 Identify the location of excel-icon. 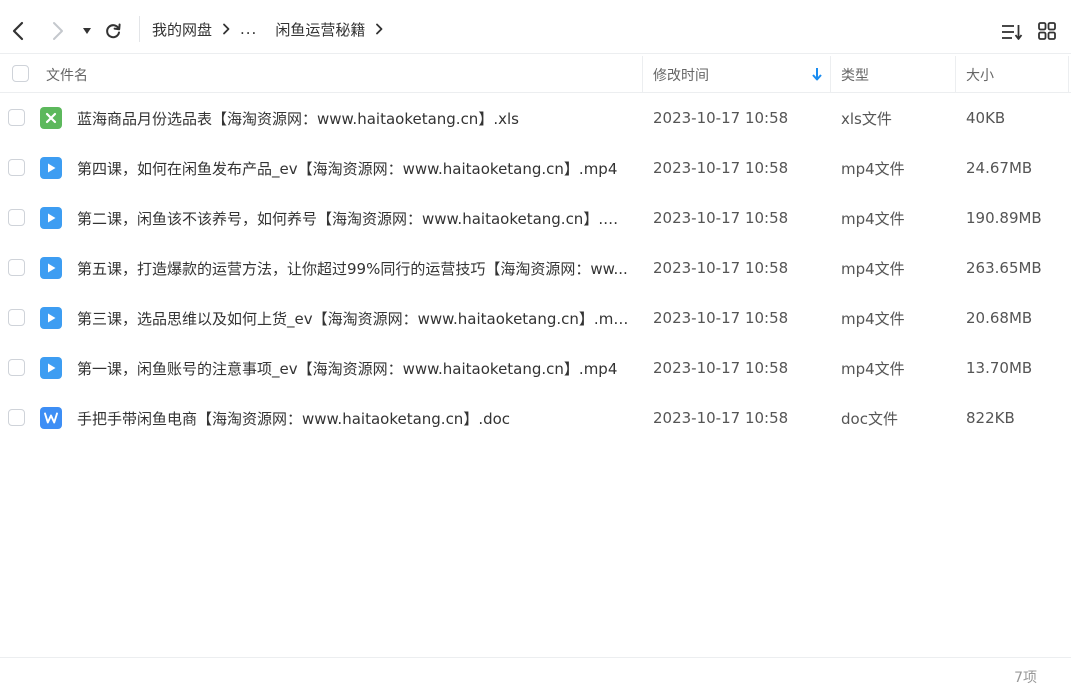
(51, 118).